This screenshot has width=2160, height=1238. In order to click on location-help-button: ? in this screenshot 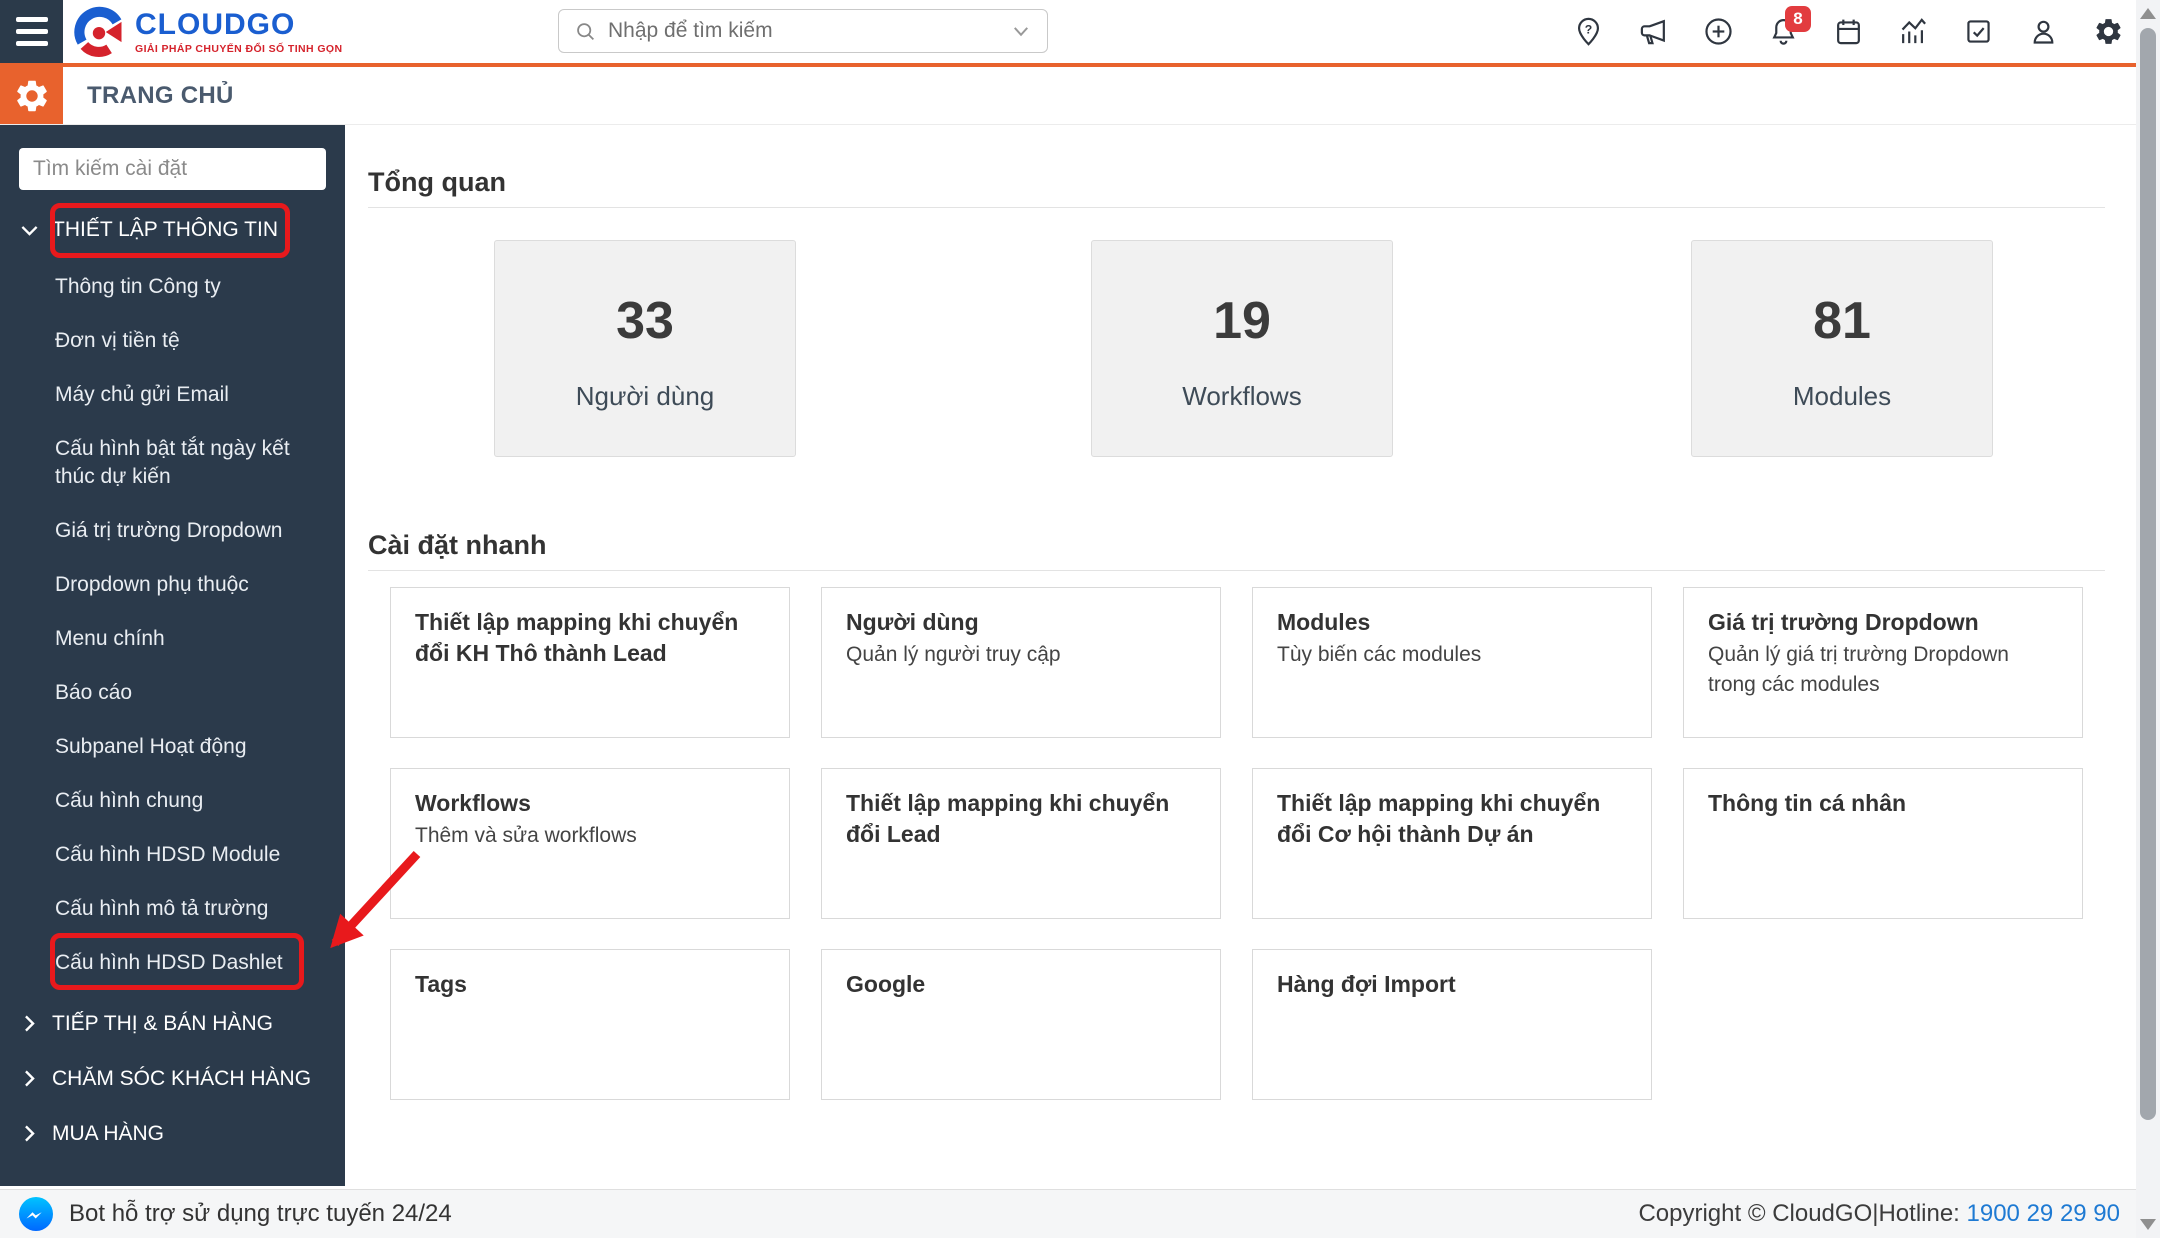, I will do `click(1588, 32)`.